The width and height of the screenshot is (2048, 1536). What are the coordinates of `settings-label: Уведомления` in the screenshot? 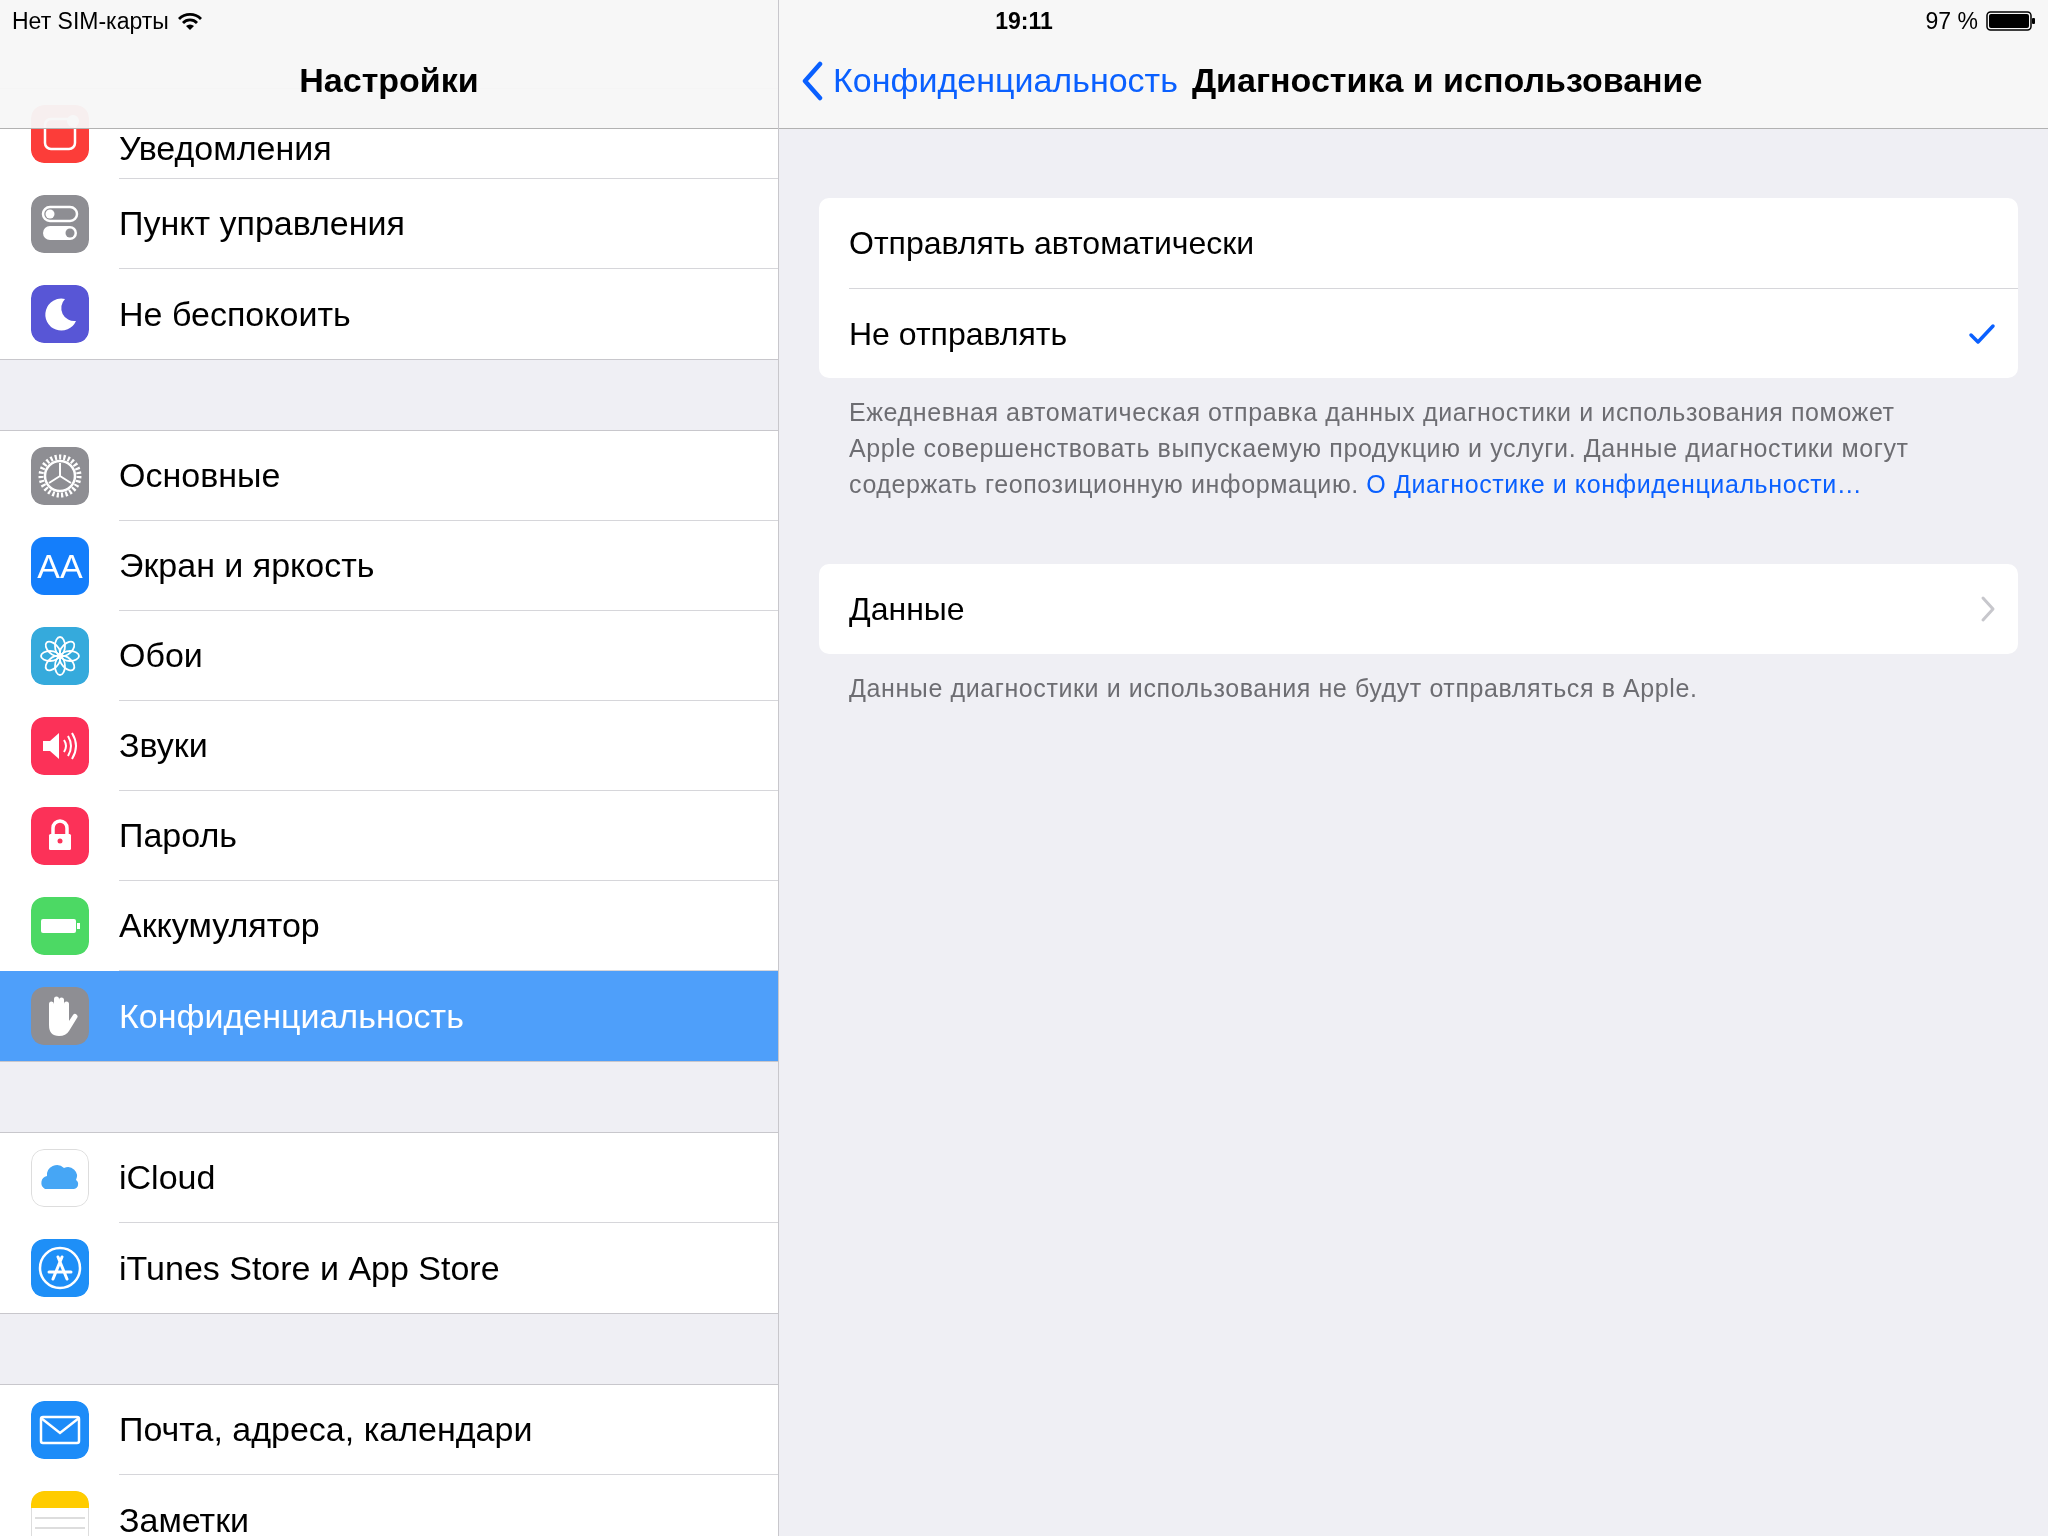 It's located at (225, 148).